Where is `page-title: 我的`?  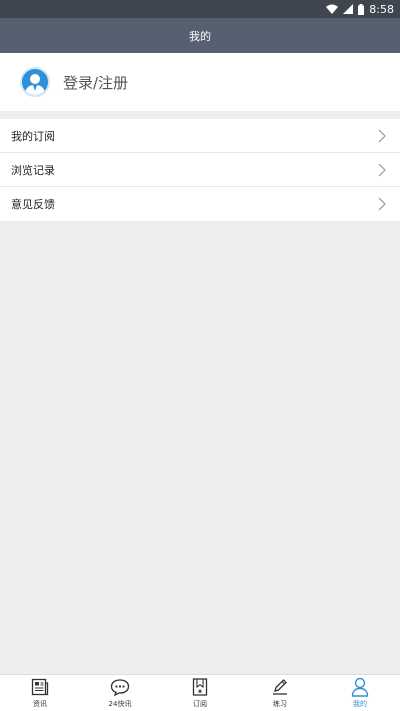 page-title: 我的 is located at coordinates (200, 36).